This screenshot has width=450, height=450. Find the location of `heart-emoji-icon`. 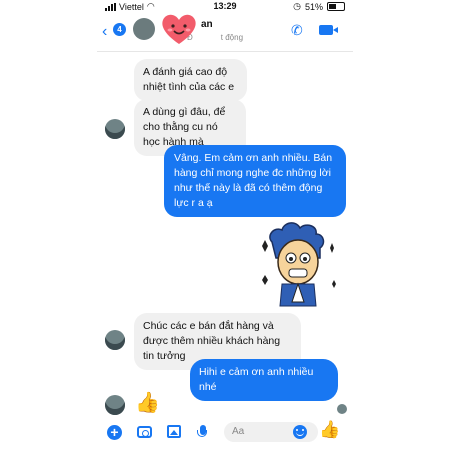

heart-emoji-icon is located at coordinates (179, 29).